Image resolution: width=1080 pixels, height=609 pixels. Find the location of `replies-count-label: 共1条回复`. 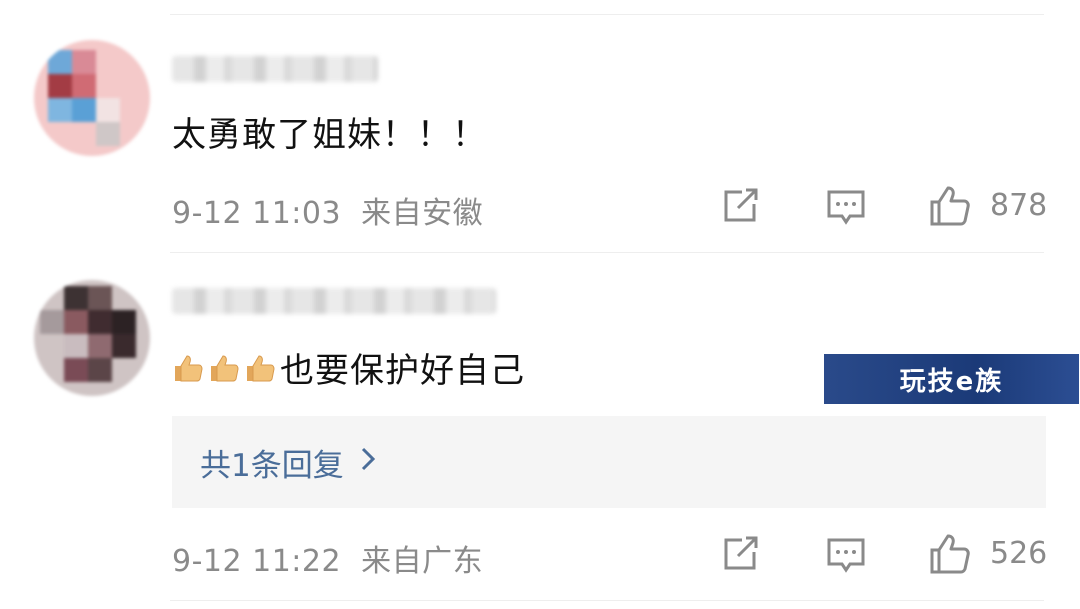

replies-count-label: 共1条回复 is located at coordinates (272, 465).